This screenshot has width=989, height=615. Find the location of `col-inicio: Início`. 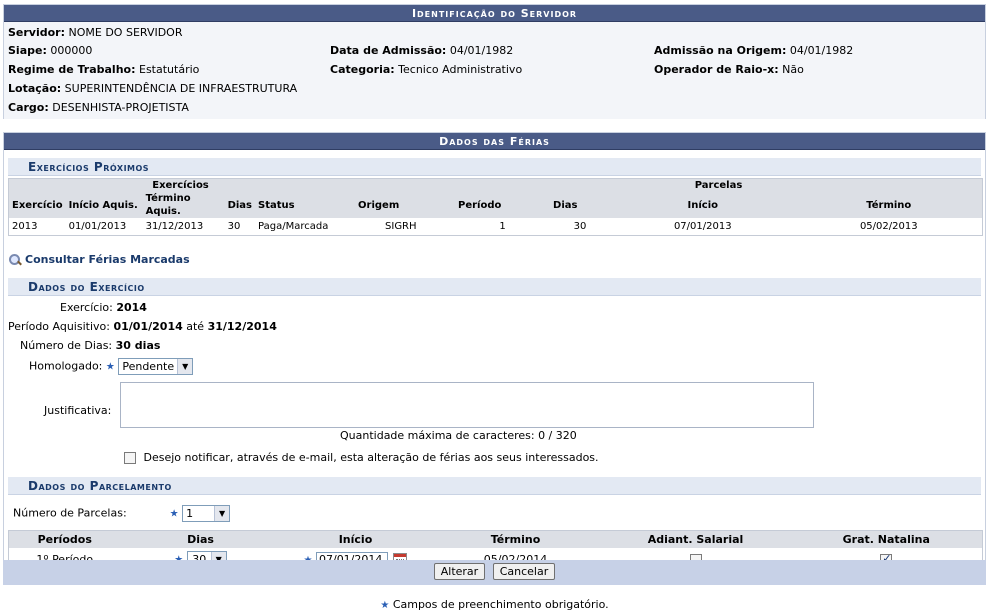

col-inicio: Início is located at coordinates (355, 539).